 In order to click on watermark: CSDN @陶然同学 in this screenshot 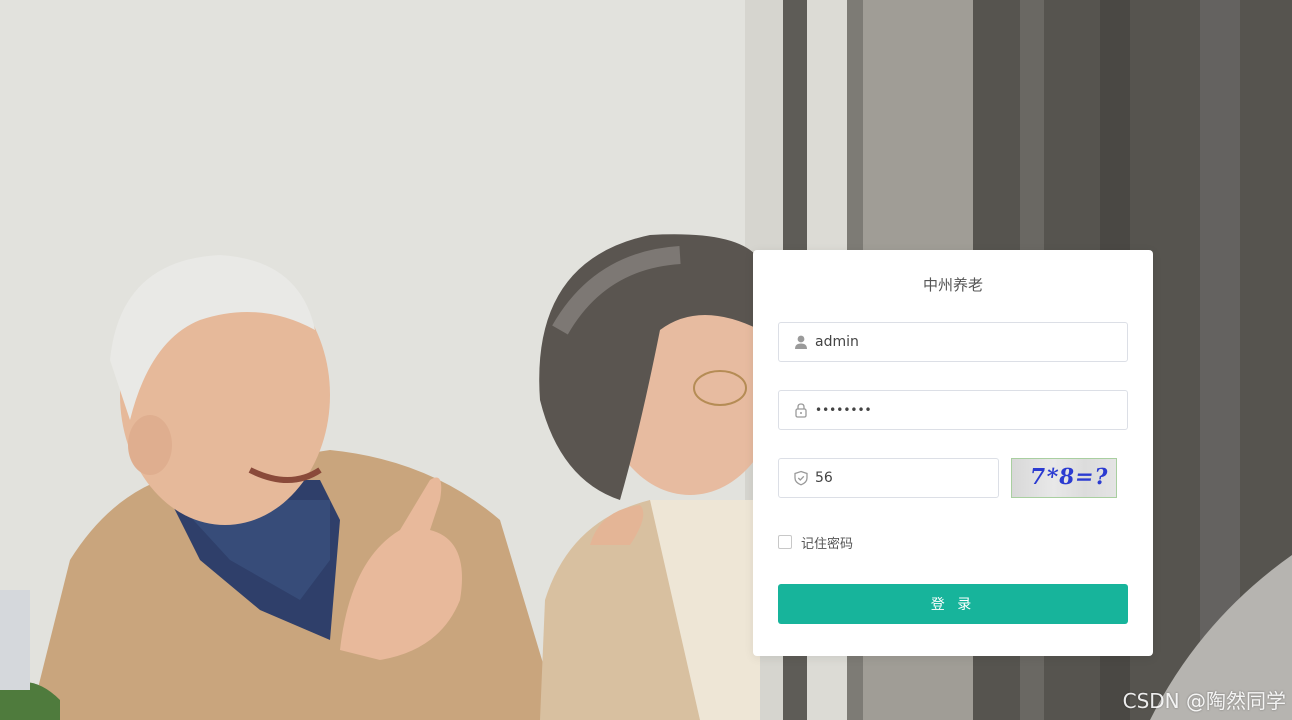, I will do `click(1204, 701)`.